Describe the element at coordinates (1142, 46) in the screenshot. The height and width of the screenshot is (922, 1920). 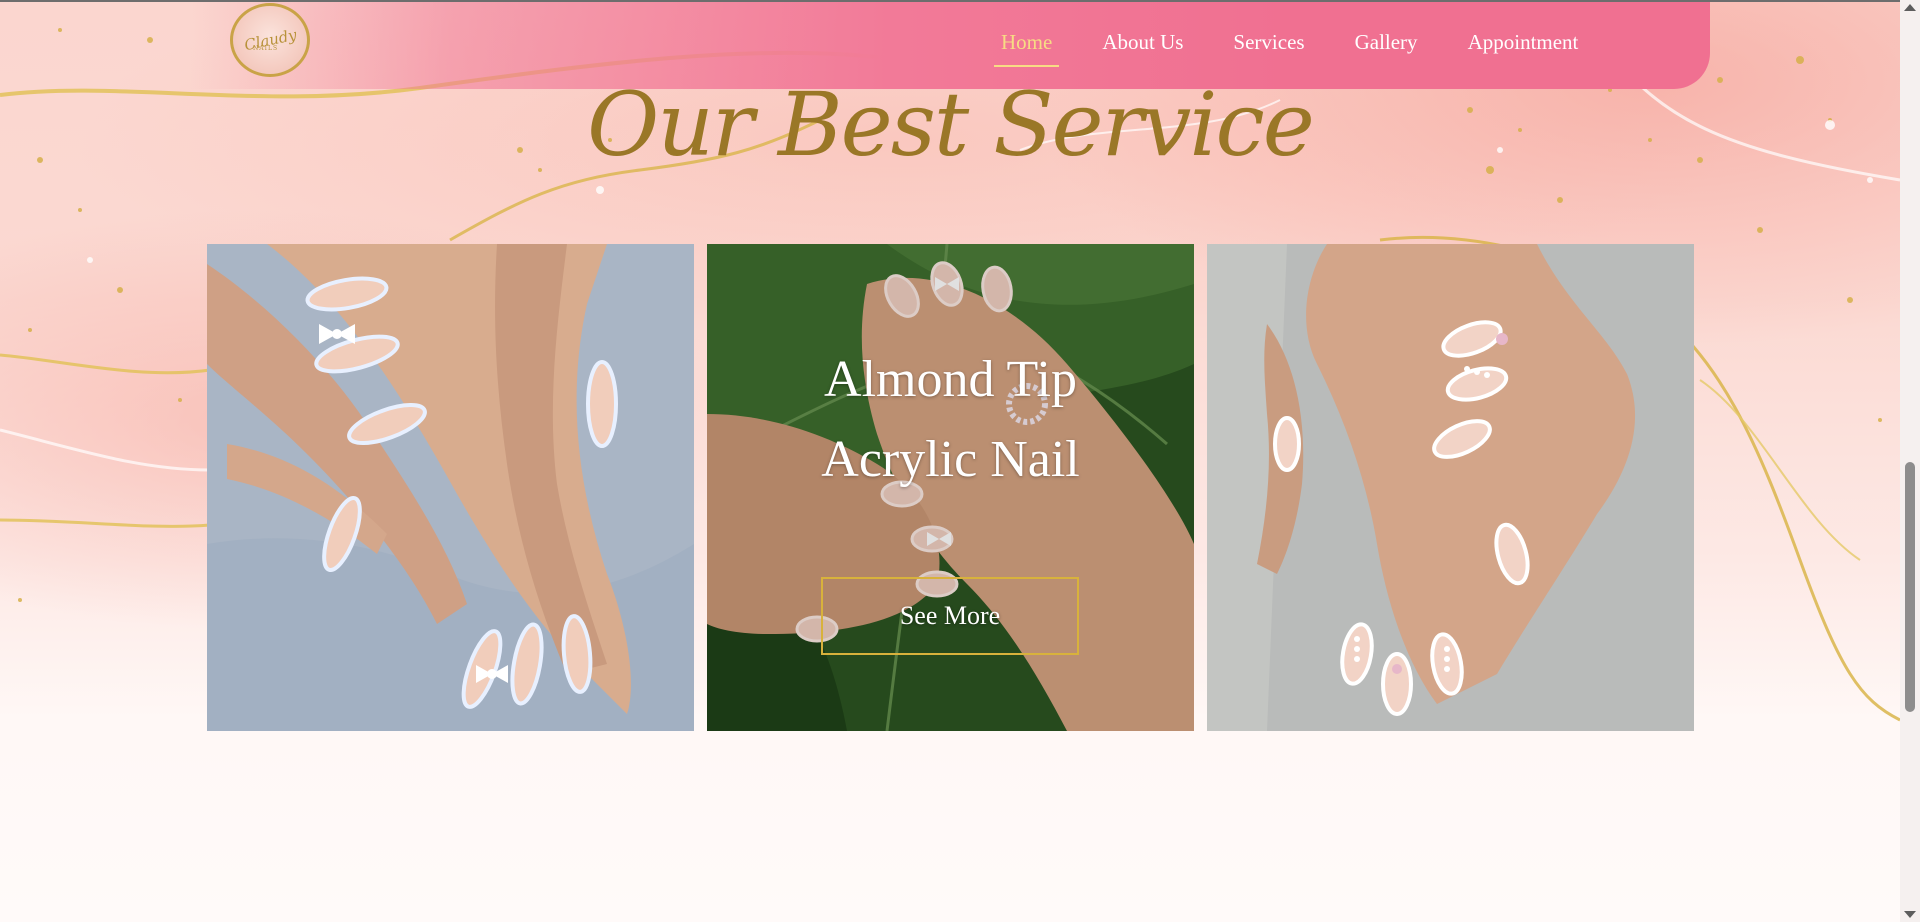
I see `nav-about-us: About Us` at that location.